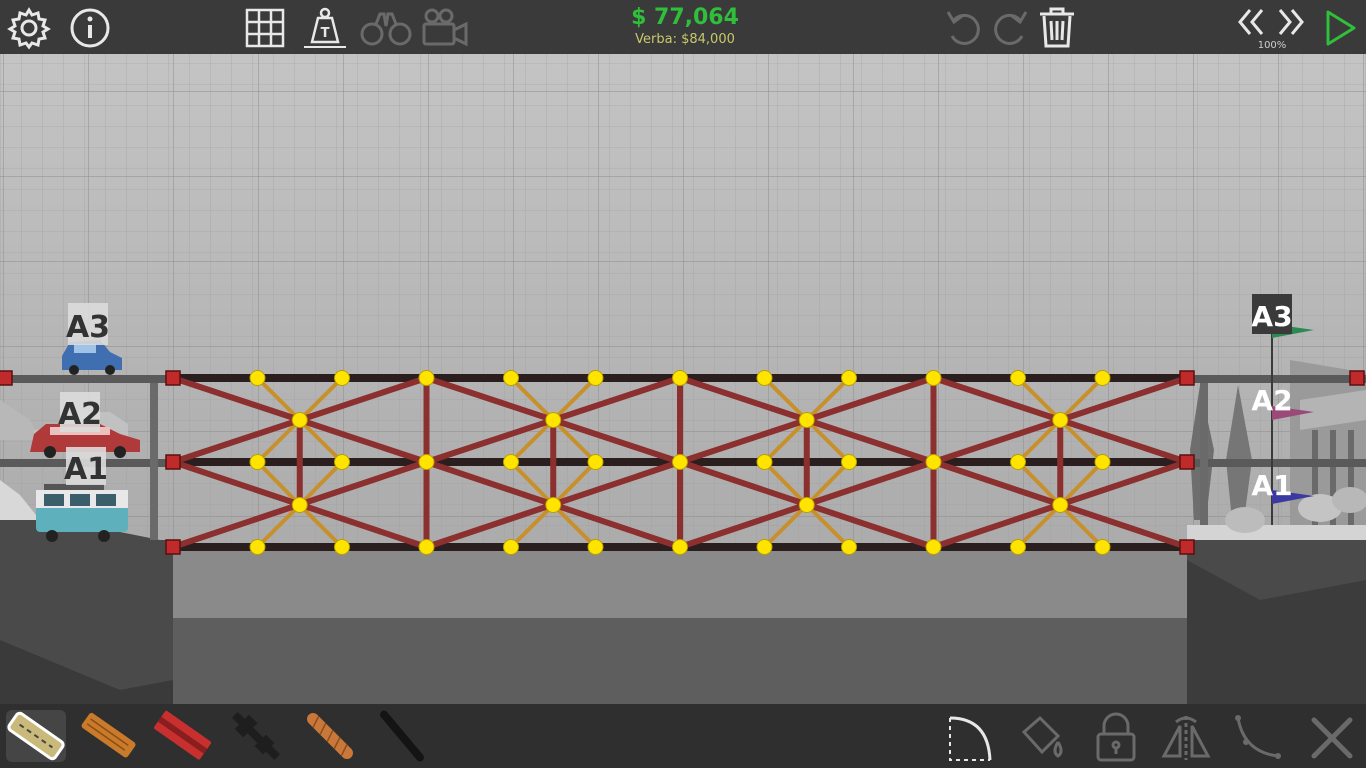 This screenshot has height=768, width=1366. What do you see at coordinates (685, 39) in the screenshot?
I see `budget-limit: Verba: $84,000` at bounding box center [685, 39].